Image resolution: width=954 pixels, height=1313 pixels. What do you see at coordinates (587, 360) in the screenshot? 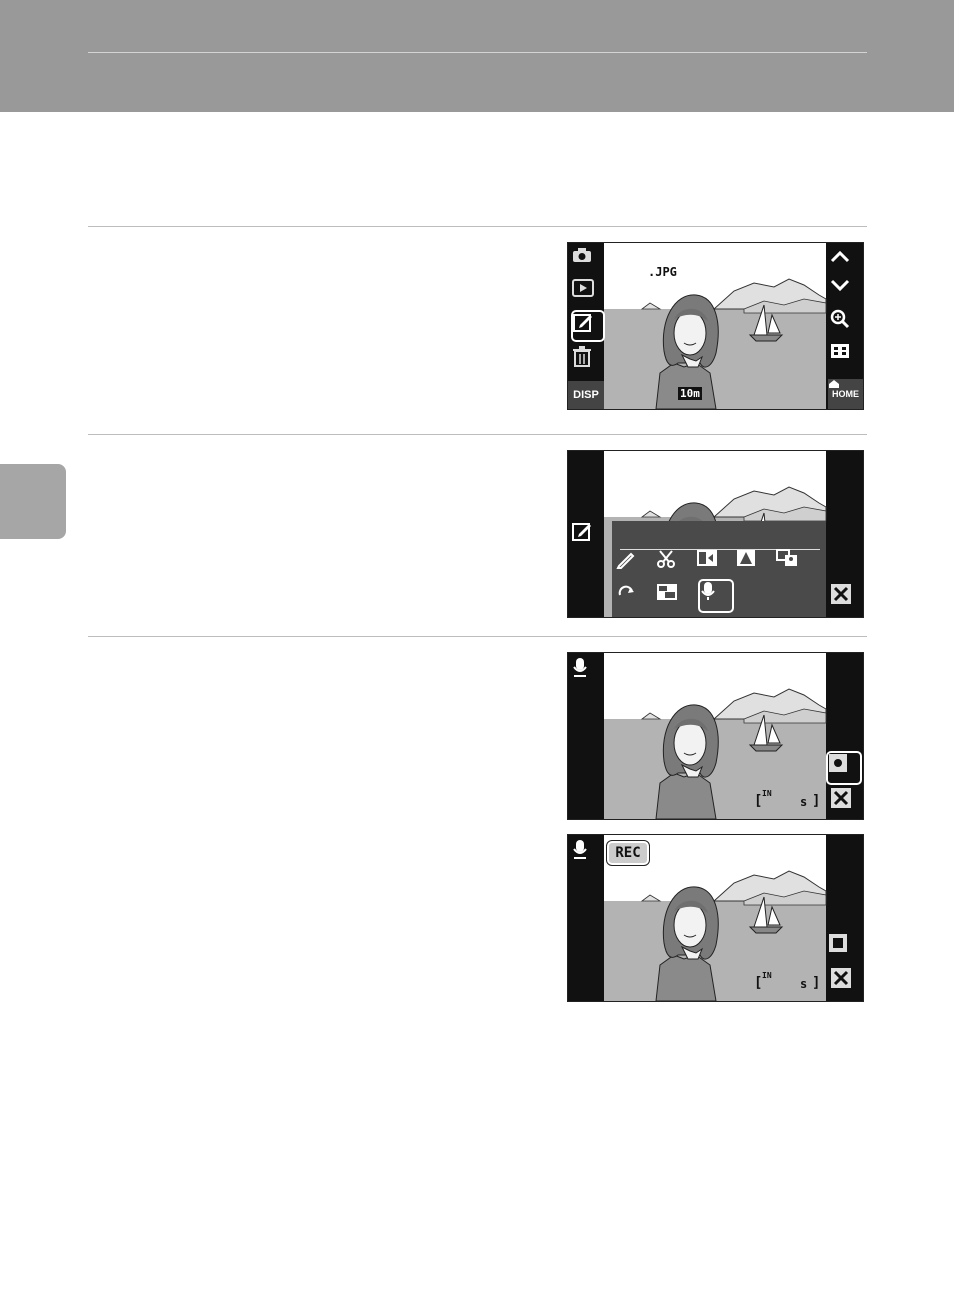
I see `delete-icon` at bounding box center [587, 360].